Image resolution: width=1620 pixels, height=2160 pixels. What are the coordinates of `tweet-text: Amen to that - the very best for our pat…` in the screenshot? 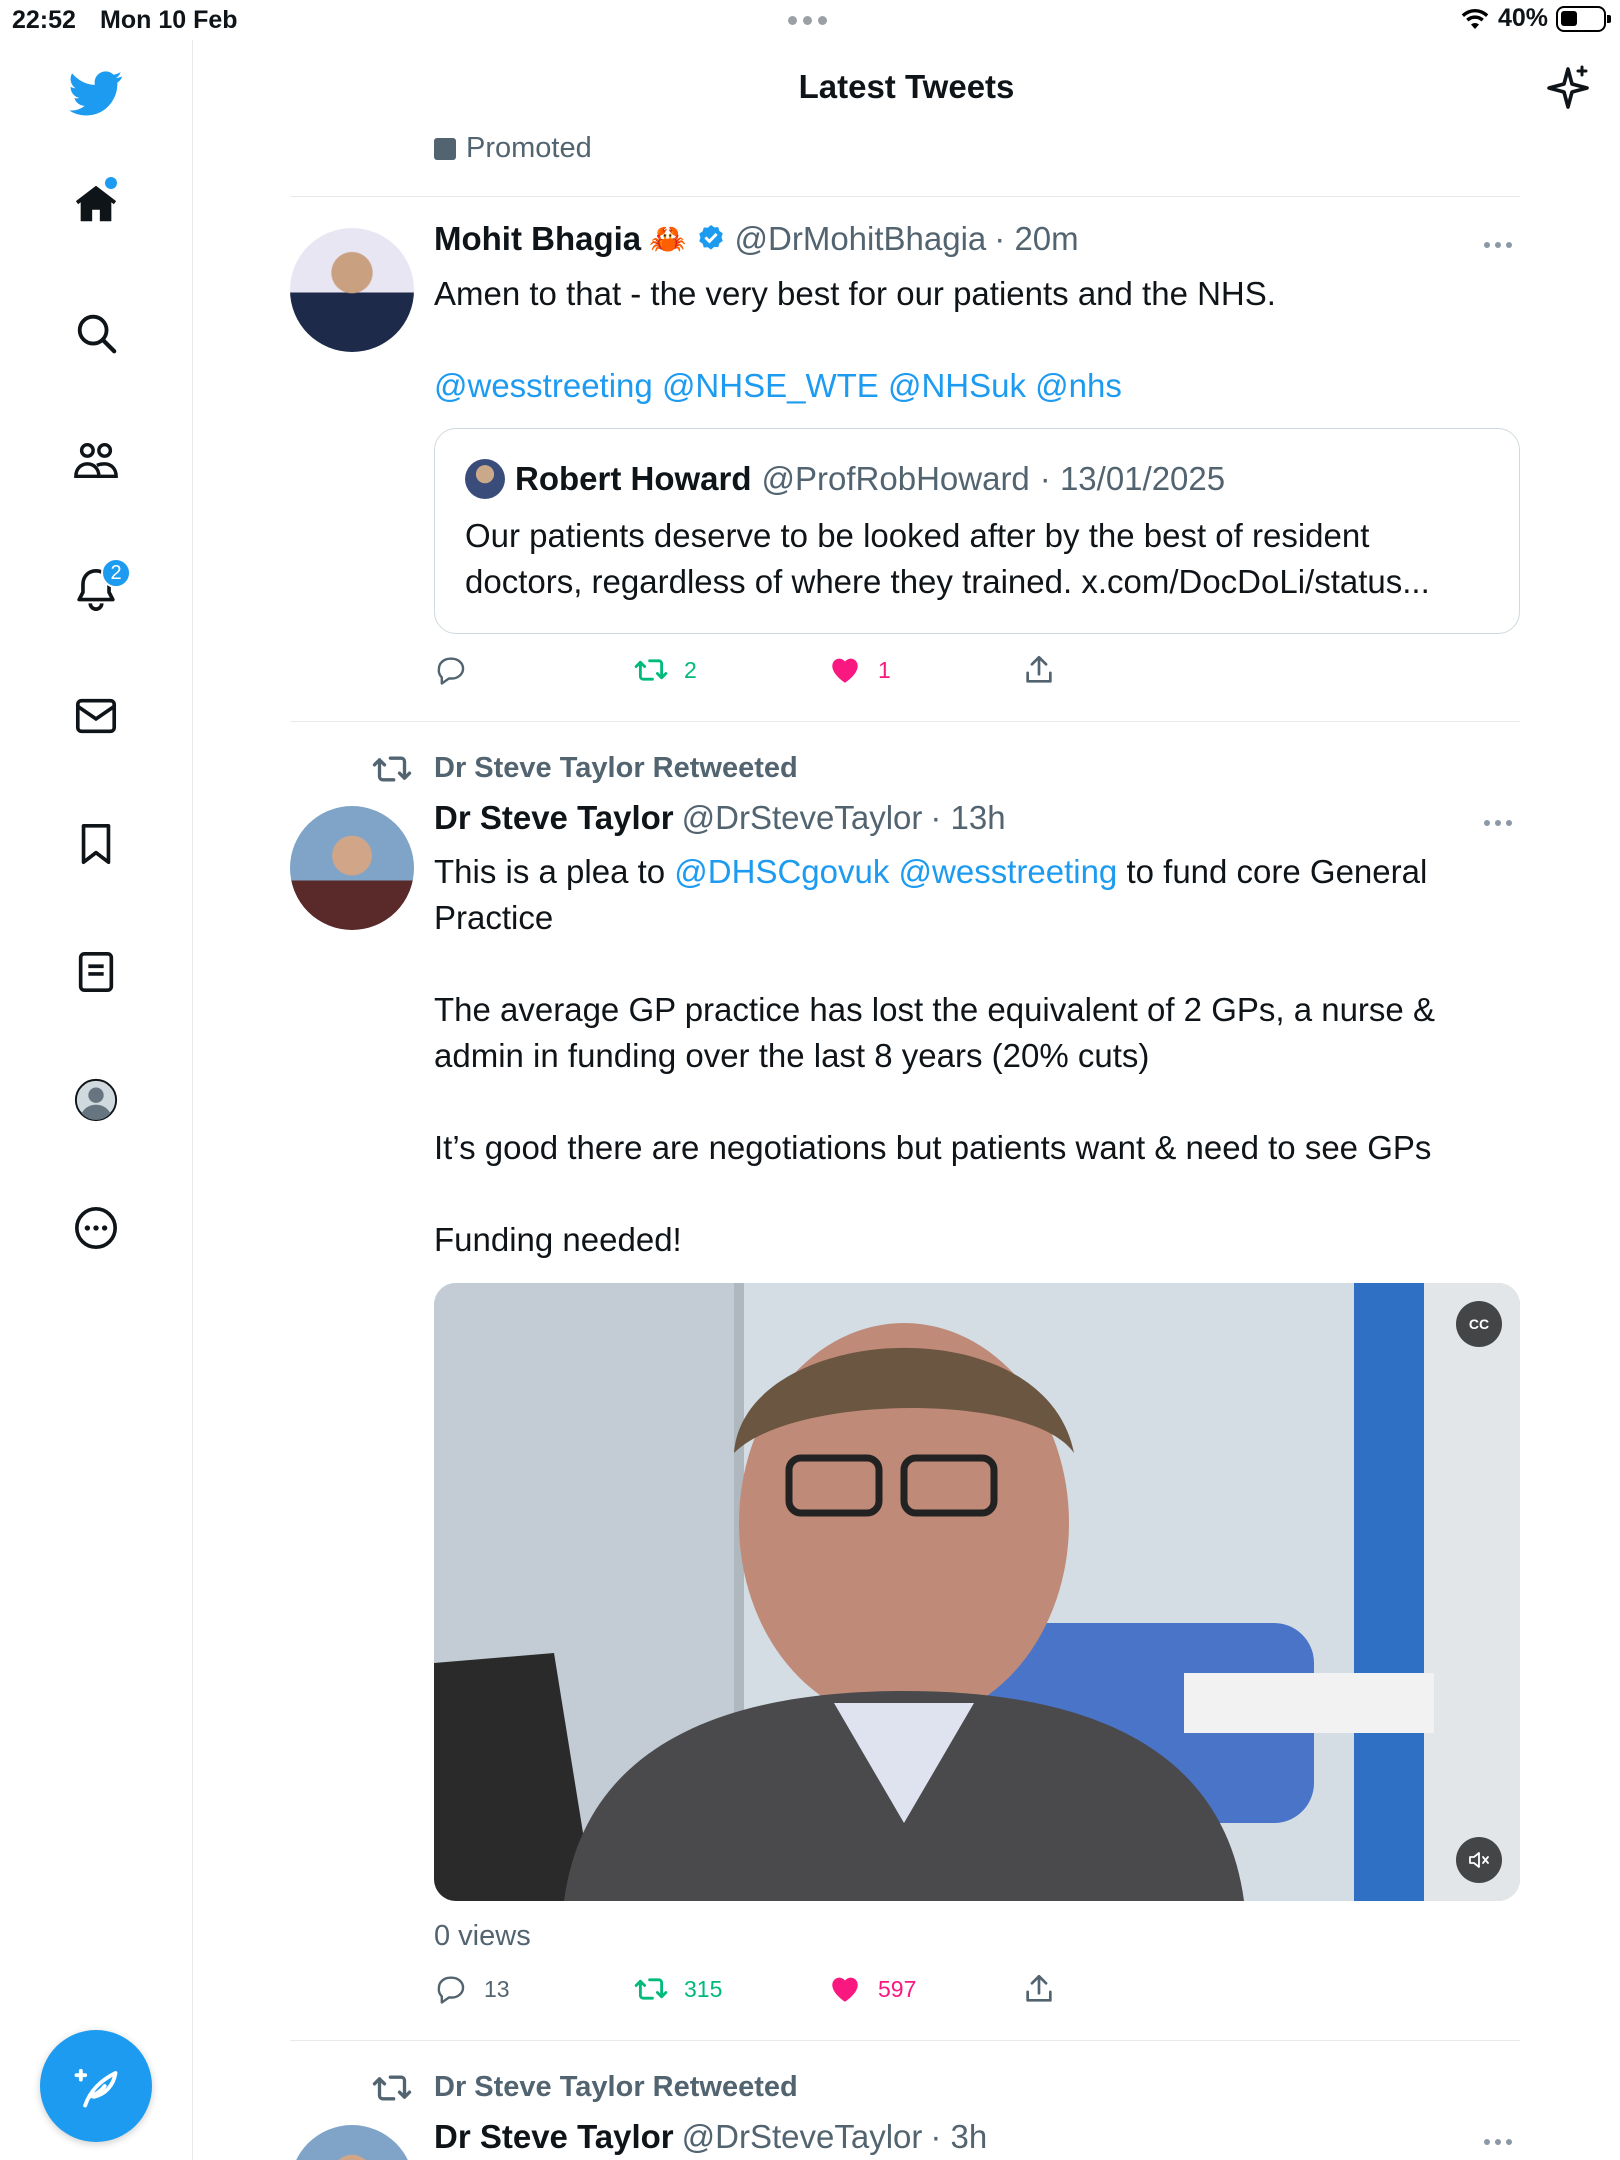 It's located at (855, 293).